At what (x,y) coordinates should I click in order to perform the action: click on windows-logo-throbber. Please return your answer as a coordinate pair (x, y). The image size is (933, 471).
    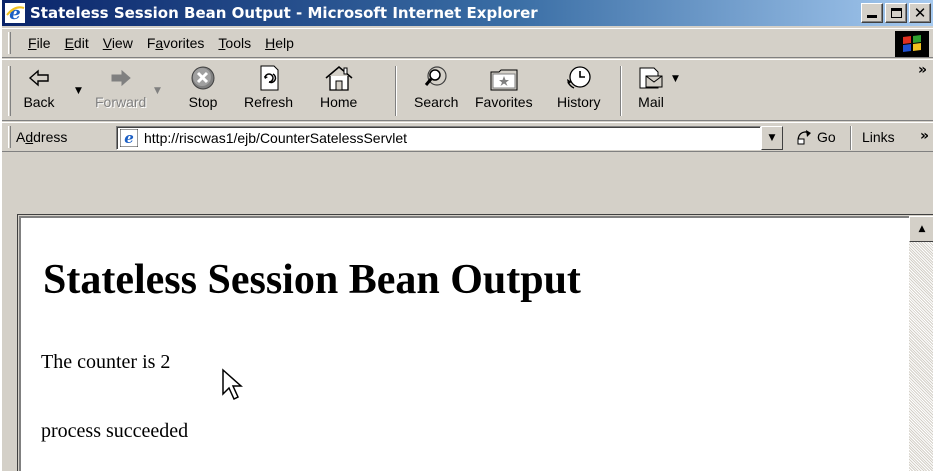
    Looking at the image, I should click on (912, 44).